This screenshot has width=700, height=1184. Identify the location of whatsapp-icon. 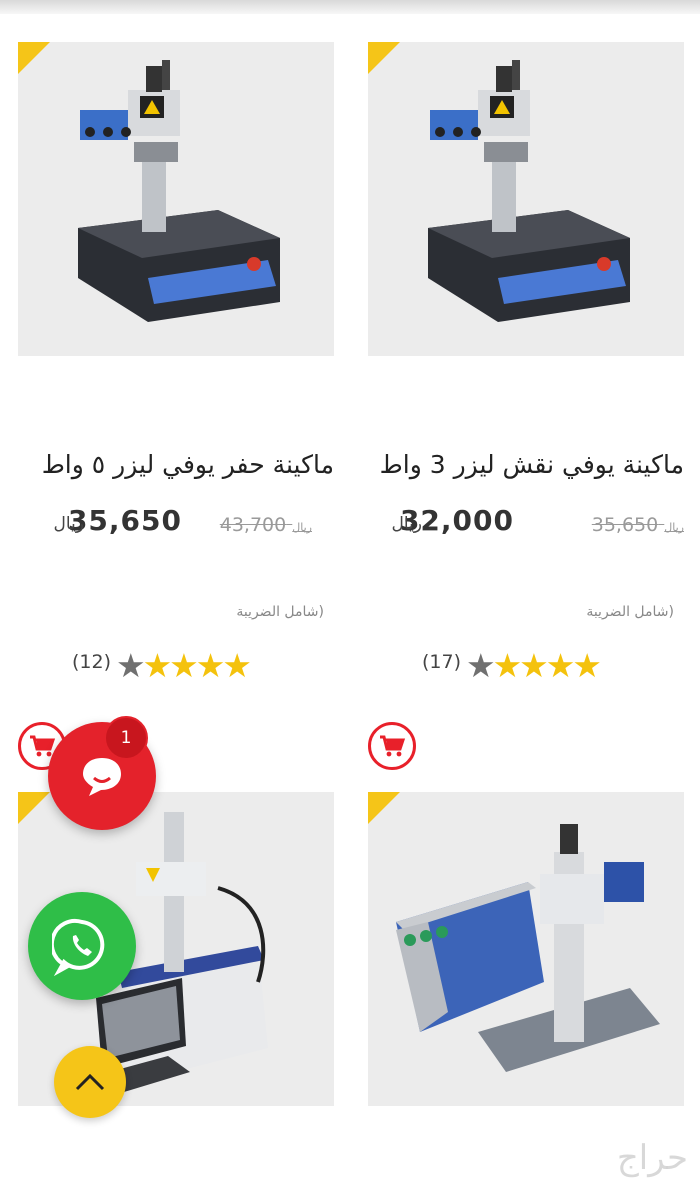
(78, 947).